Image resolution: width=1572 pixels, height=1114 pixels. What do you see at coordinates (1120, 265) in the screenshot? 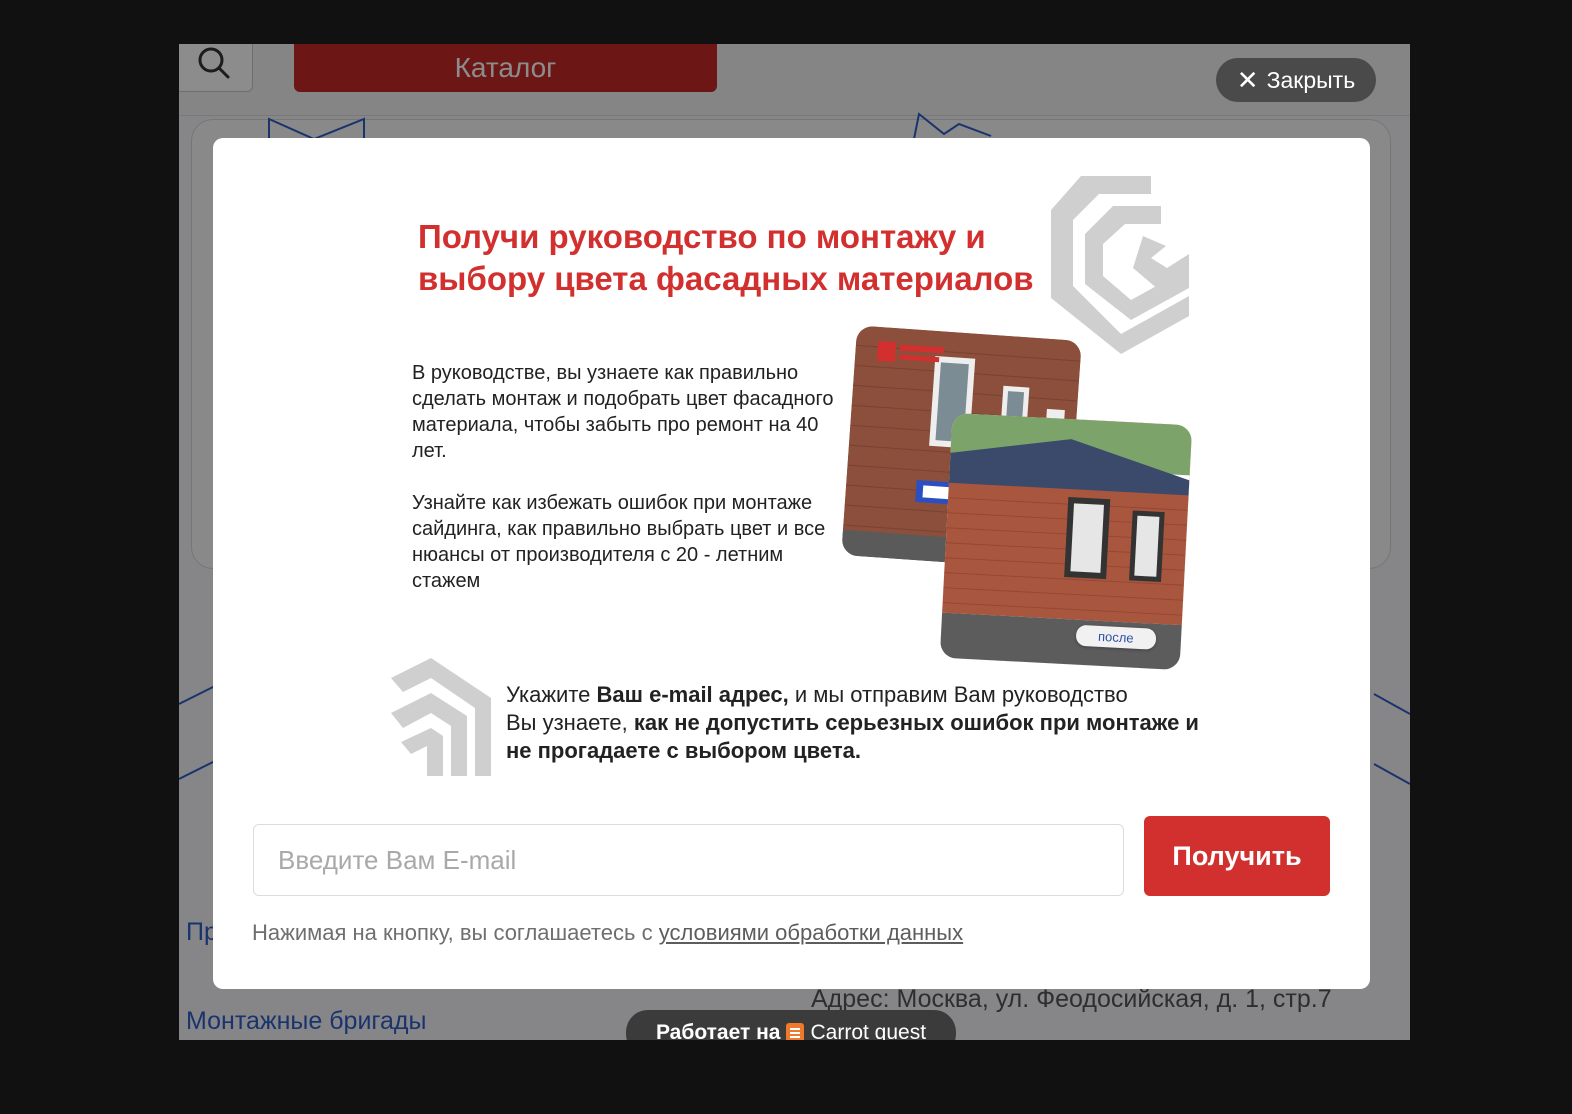
I see `brand-logo-icon` at bounding box center [1120, 265].